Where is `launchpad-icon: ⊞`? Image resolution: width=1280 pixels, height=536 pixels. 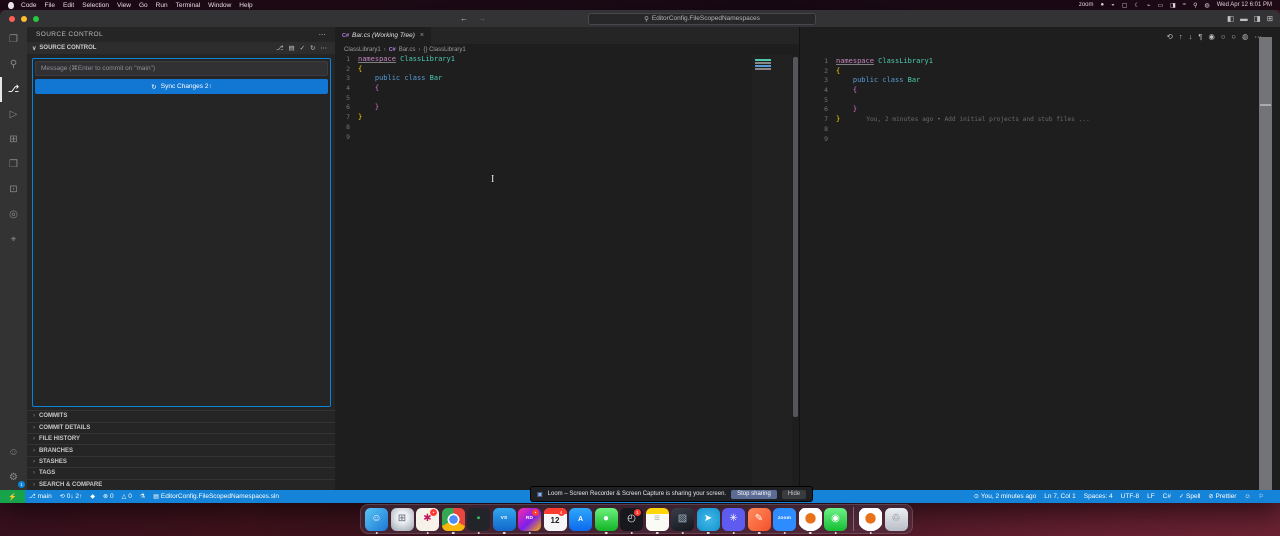 launchpad-icon: ⊞ is located at coordinates (402, 519).